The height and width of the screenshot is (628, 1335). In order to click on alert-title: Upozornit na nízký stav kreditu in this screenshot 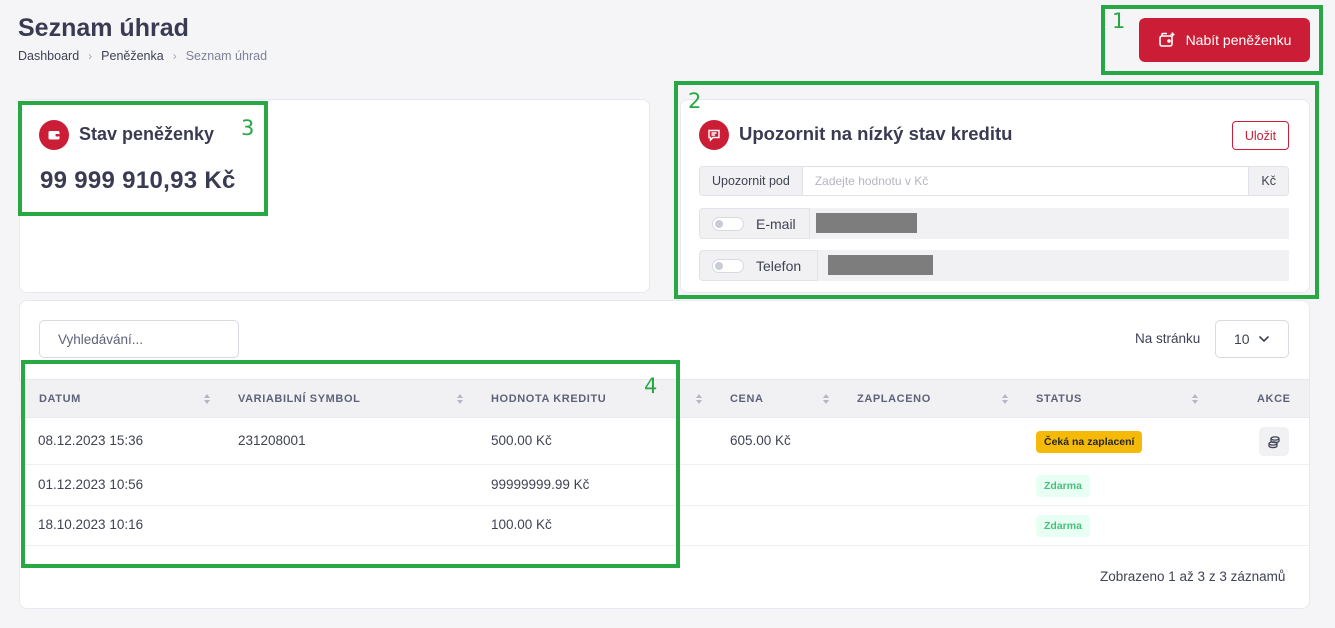, I will do `click(876, 133)`.